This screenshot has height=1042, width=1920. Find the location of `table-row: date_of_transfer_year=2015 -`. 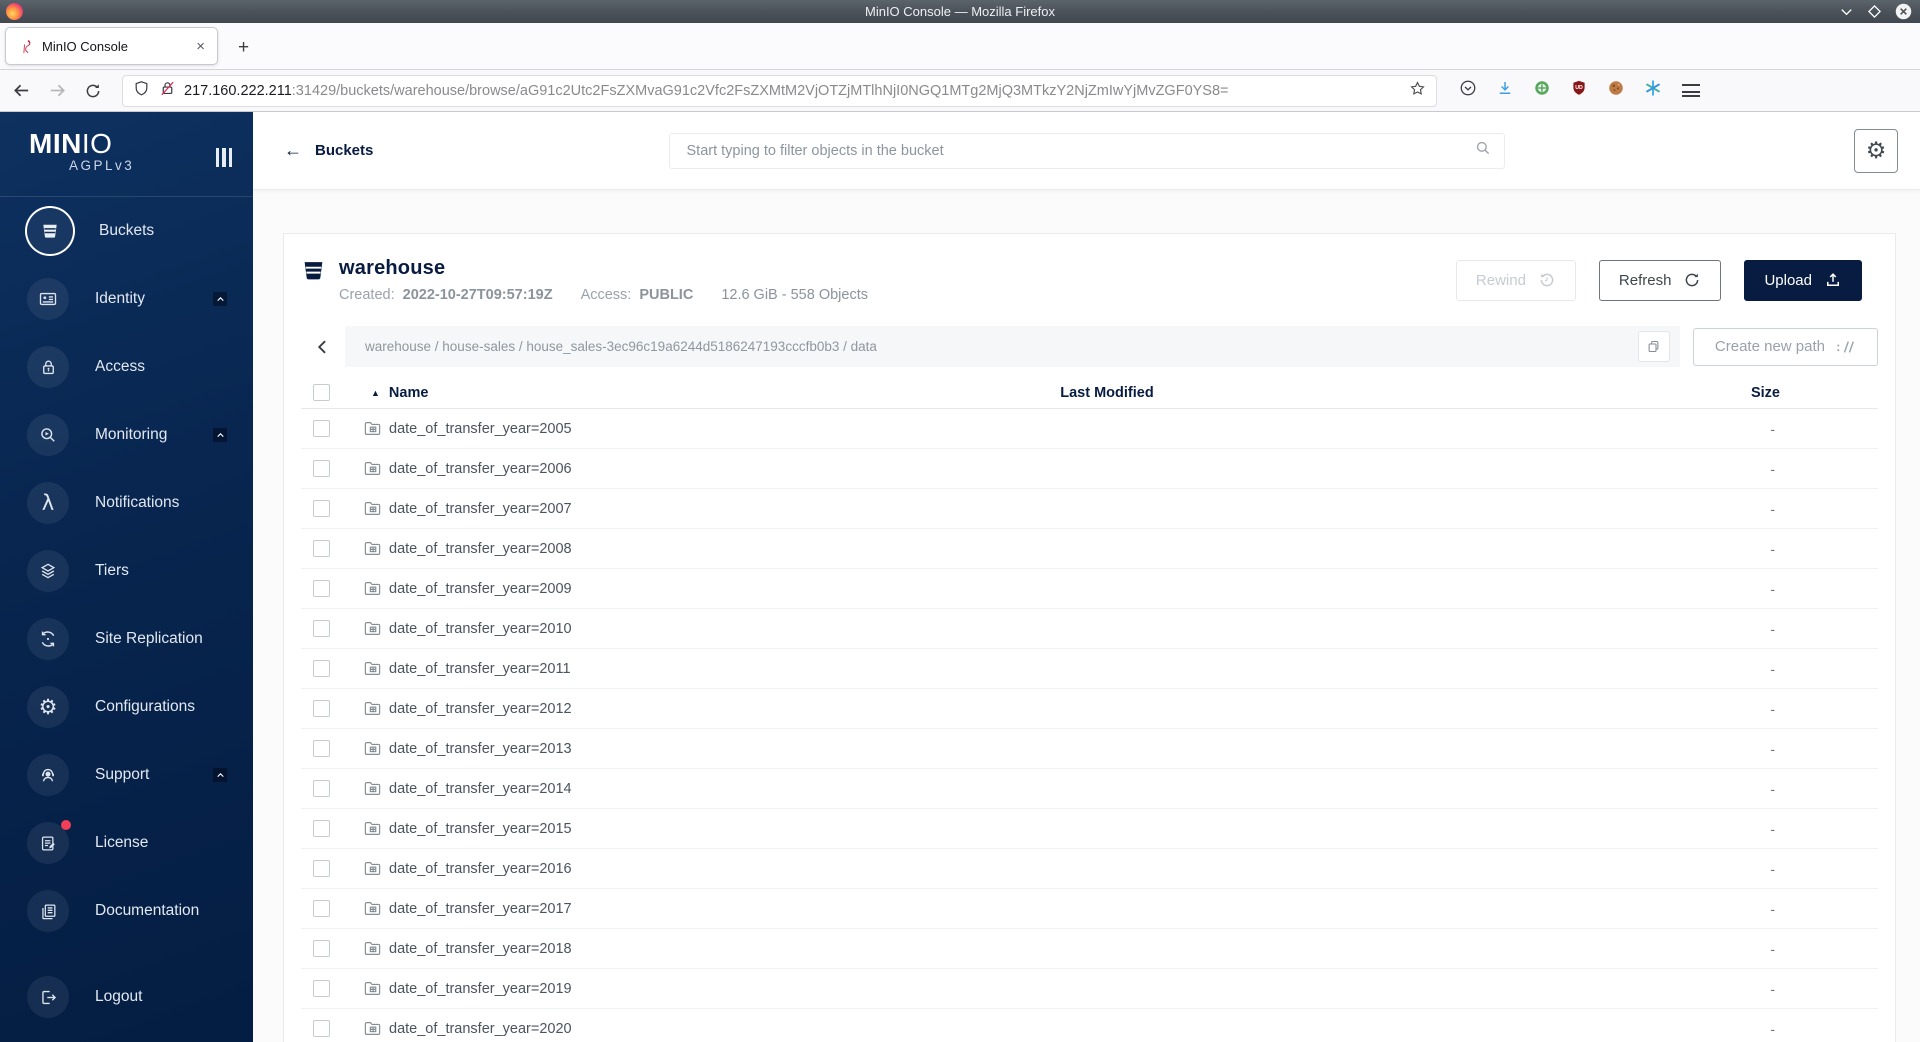

table-row: date_of_transfer_year=2015 - is located at coordinates (1089, 829).